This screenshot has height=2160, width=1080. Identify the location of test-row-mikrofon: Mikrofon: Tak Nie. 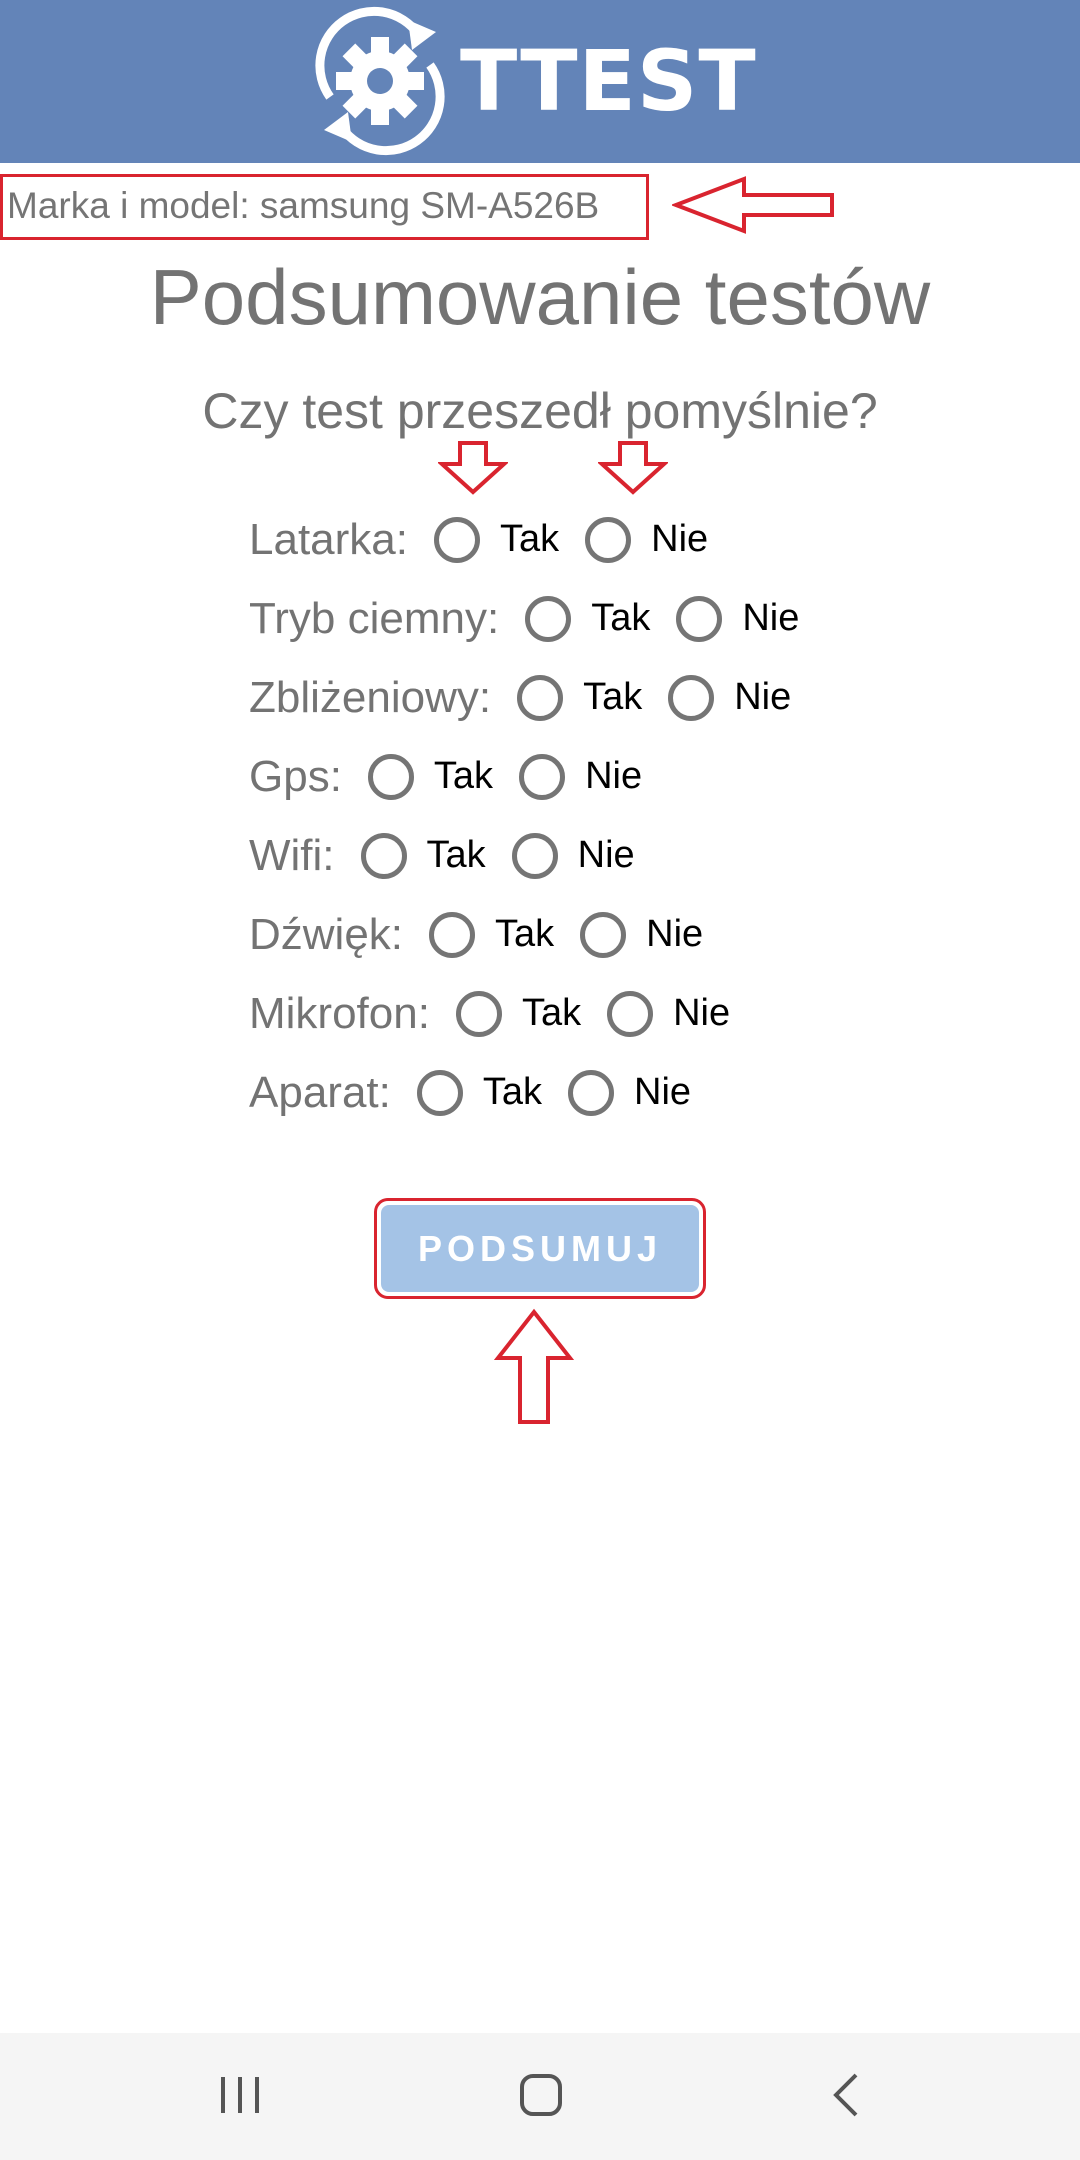
(537, 1013).